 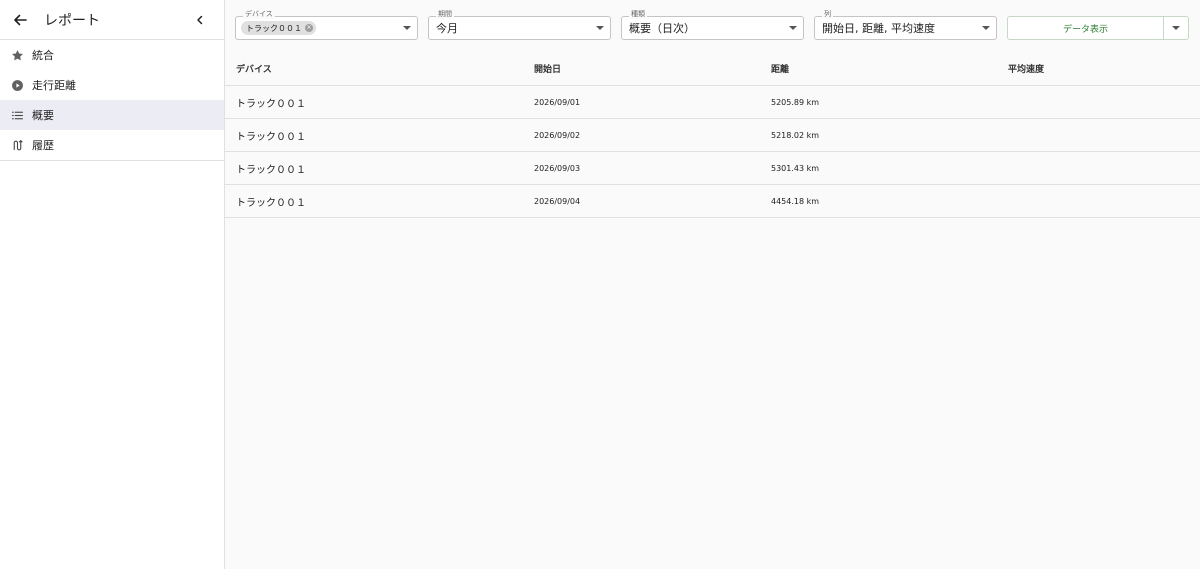 What do you see at coordinates (827, 14) in the screenshot?
I see `columns-select-label: 列` at bounding box center [827, 14].